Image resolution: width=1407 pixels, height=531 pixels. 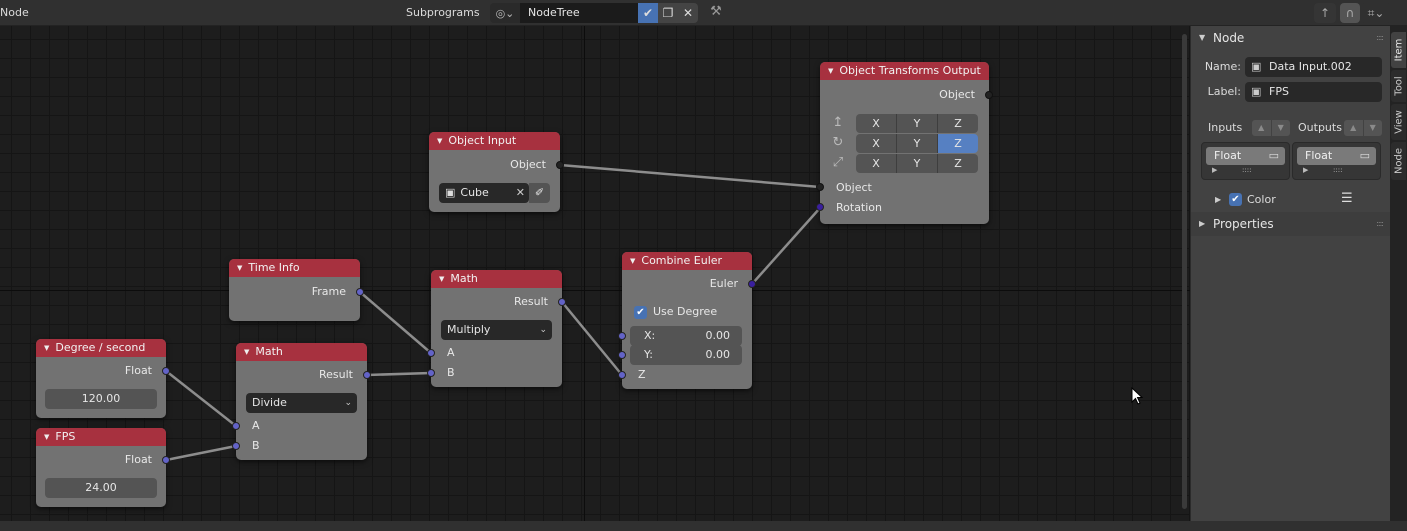 I want to click on subprograms-menu: Subprograms, so click(x=443, y=12).